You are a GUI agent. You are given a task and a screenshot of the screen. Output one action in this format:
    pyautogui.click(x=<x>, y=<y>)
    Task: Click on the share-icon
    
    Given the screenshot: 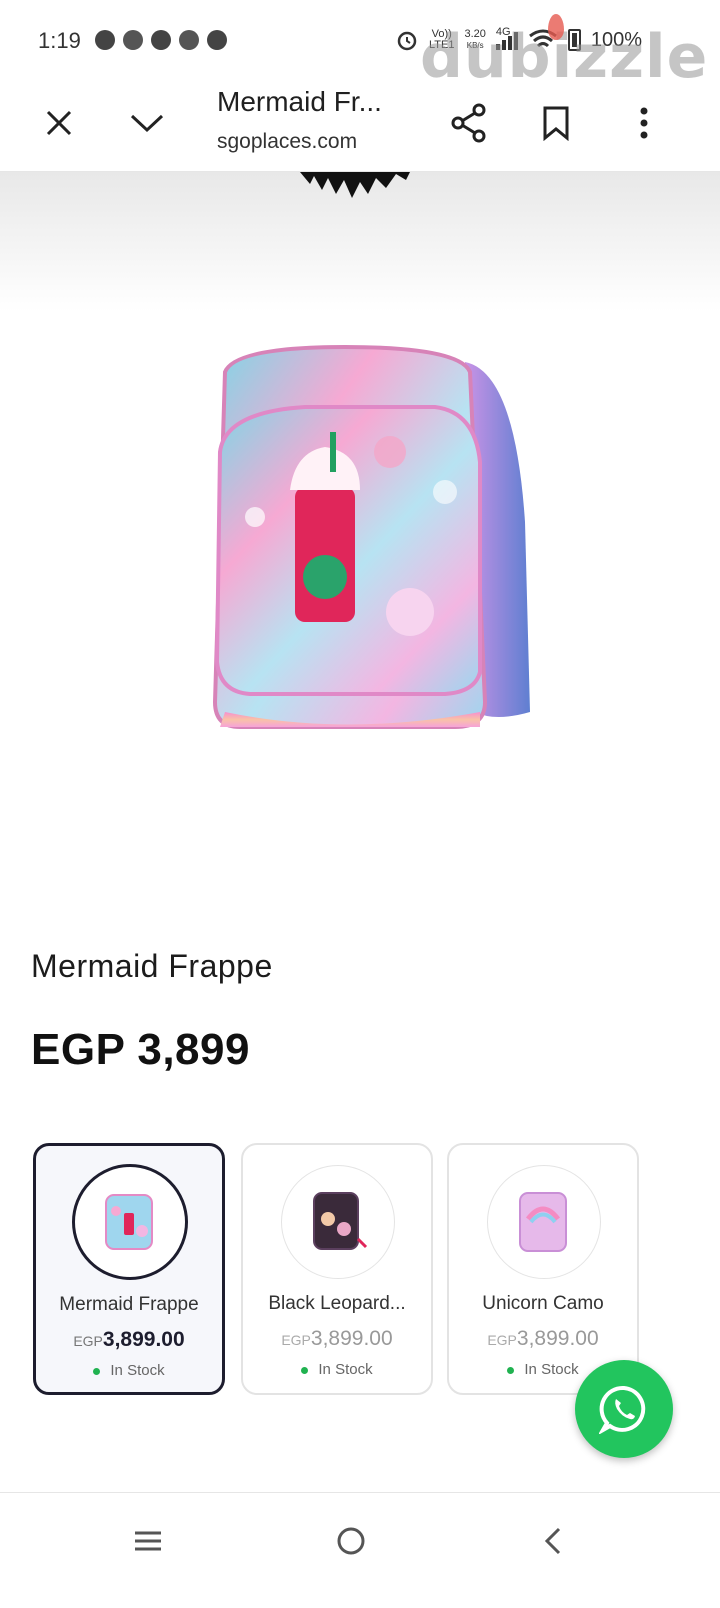 What is the action you would take?
    pyautogui.click(x=468, y=123)
    